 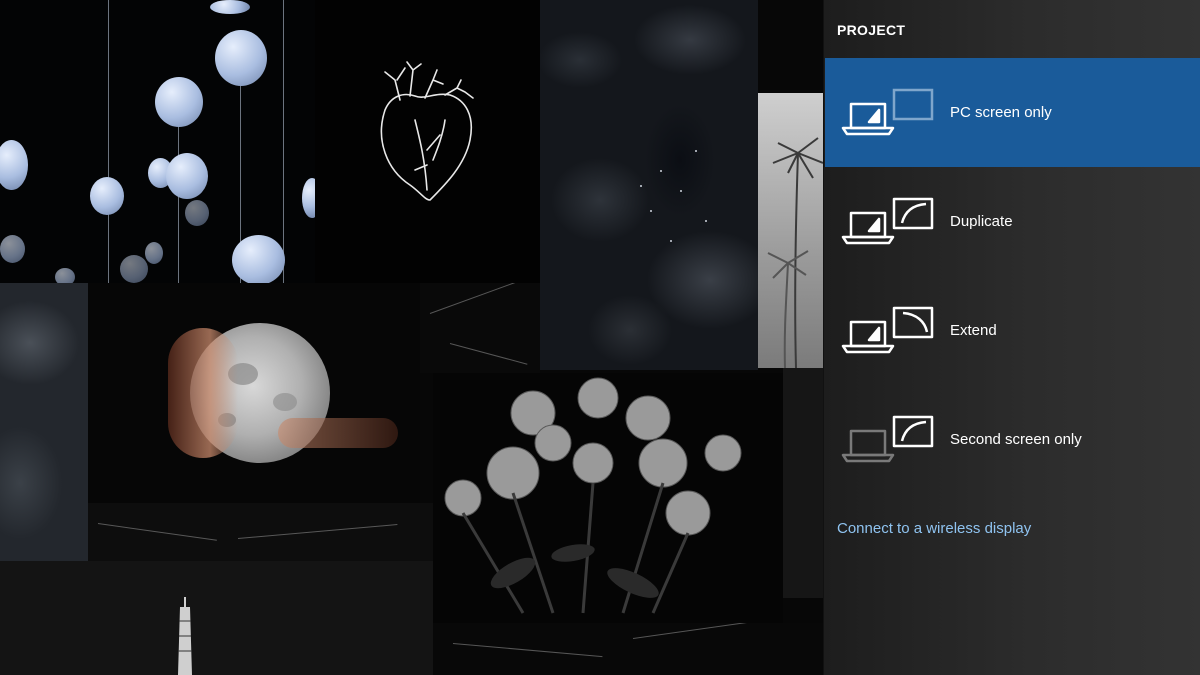 I want to click on anatomical-heart-drawing, so click(x=427, y=141).